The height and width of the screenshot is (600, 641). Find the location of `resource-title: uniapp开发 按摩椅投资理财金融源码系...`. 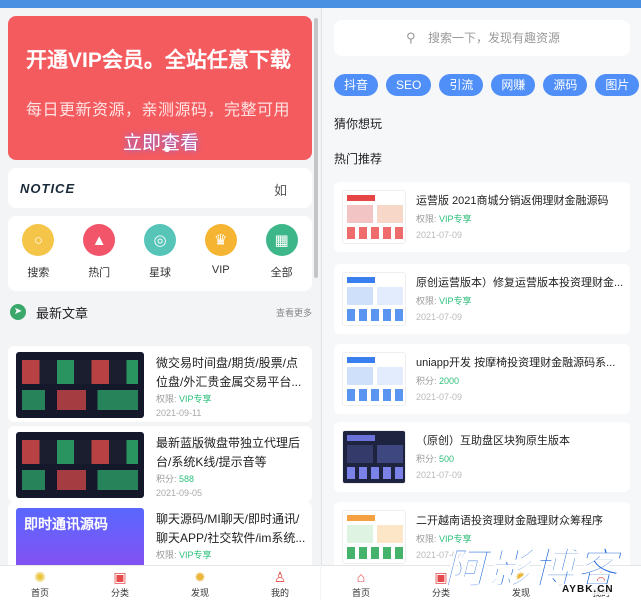

resource-title: uniapp开发 按摩椅投资理财金融源码系... is located at coordinates (516, 363).